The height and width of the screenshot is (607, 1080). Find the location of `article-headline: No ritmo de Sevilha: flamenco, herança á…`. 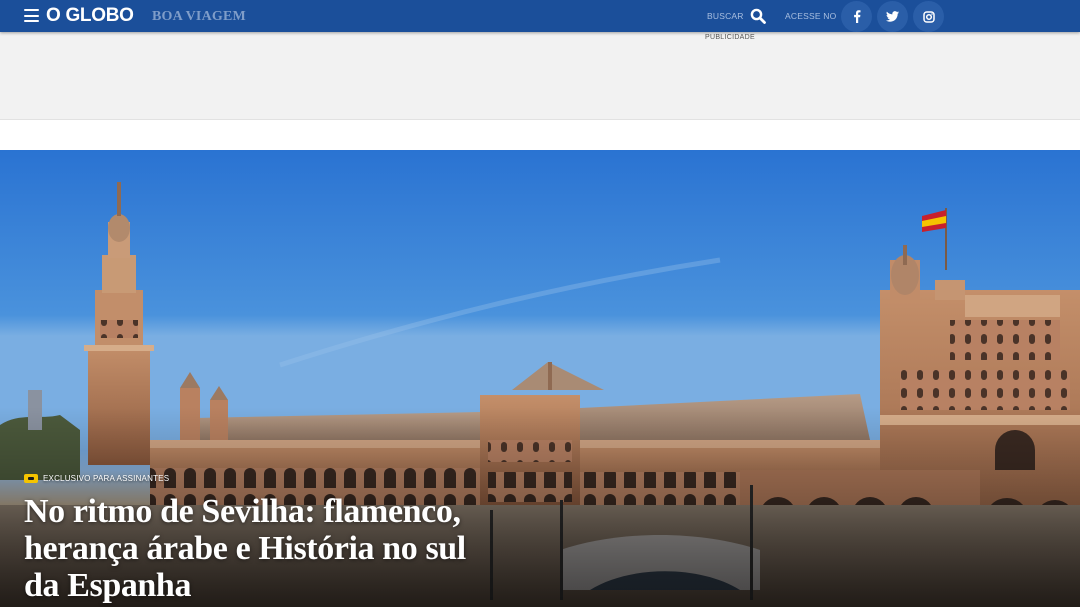

article-headline: No ritmo de Sevilha: flamenco, herança á… is located at coordinates (254, 548).